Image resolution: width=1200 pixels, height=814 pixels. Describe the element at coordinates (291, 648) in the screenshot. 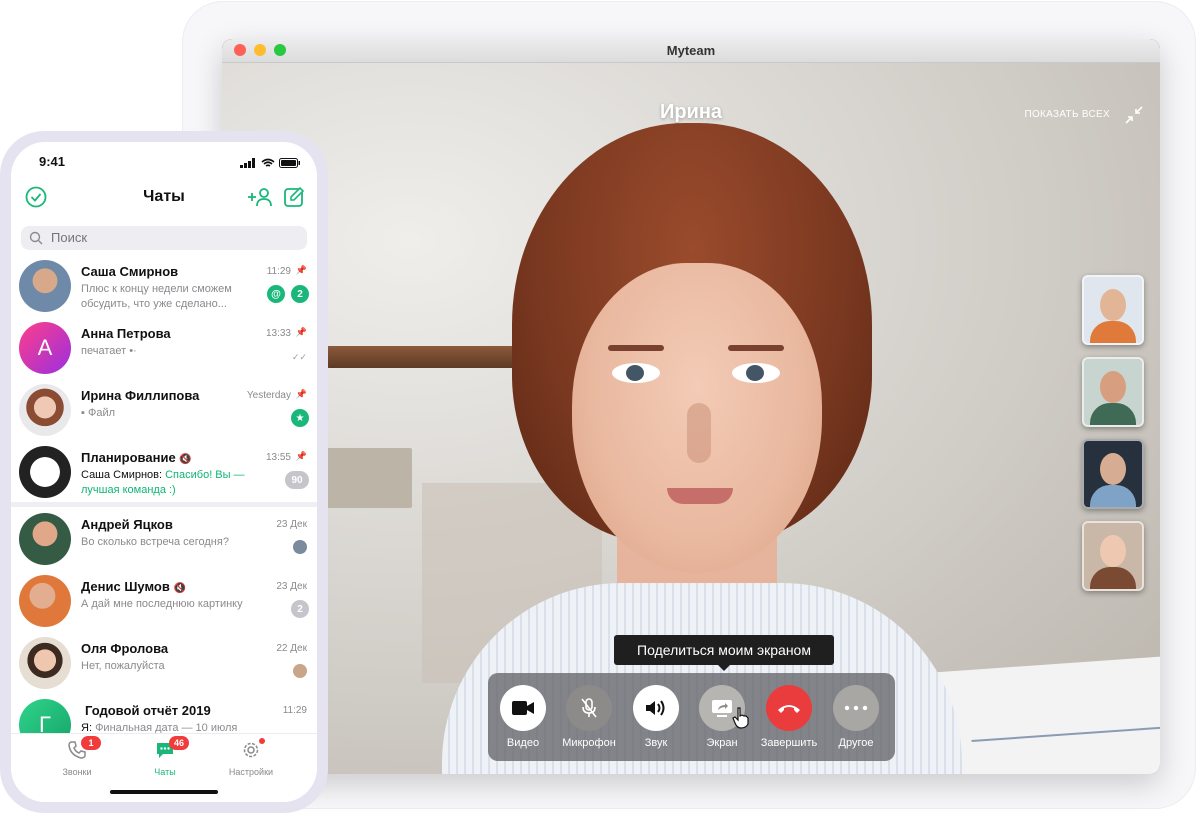

I see `chat-time: 22 Дек` at that location.